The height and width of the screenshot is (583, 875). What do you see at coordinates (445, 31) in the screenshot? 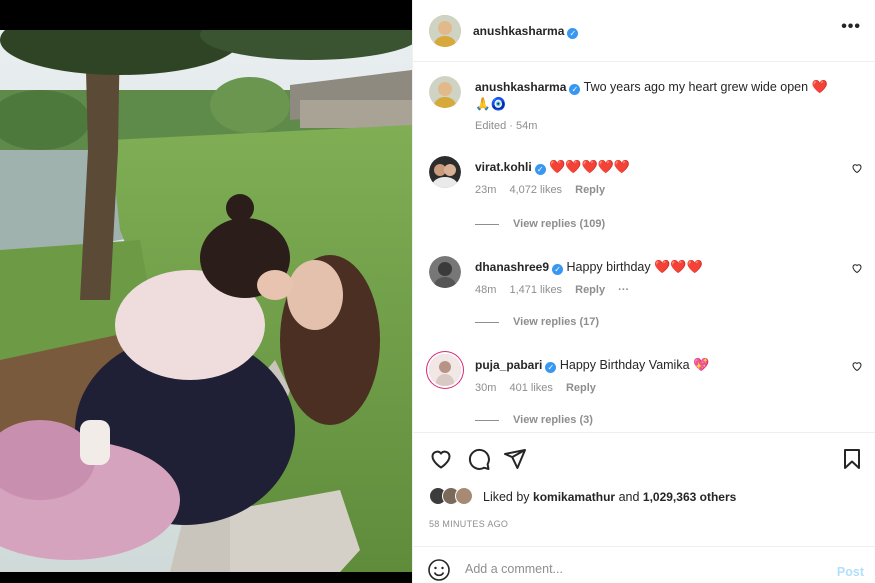
I see `author-avatar` at bounding box center [445, 31].